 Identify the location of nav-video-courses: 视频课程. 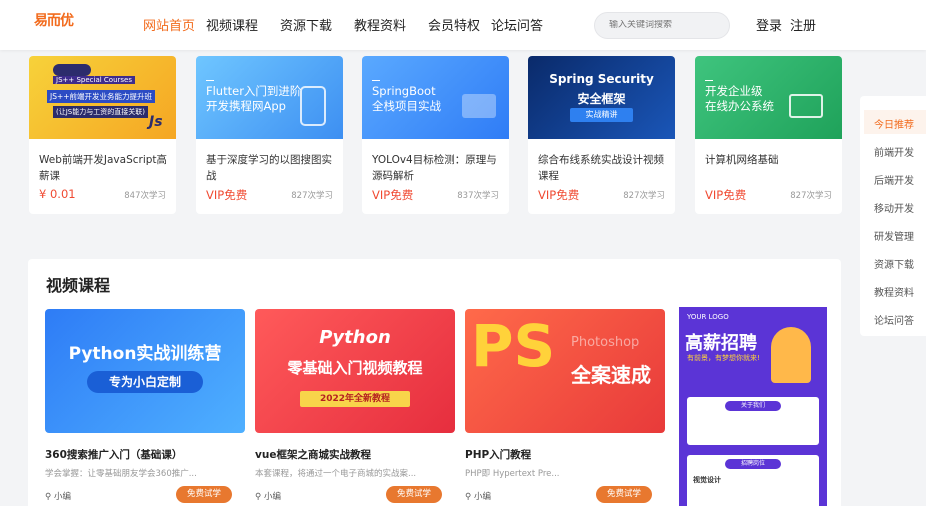
(232, 24).